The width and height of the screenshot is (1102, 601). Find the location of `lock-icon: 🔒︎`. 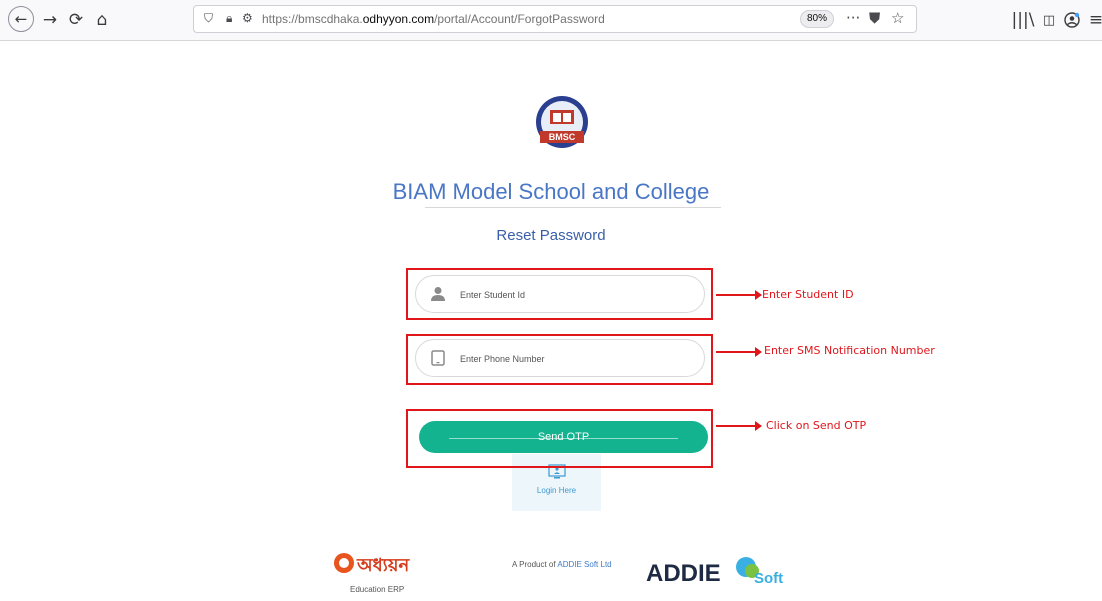

lock-icon: 🔒︎ is located at coordinates (229, 18).